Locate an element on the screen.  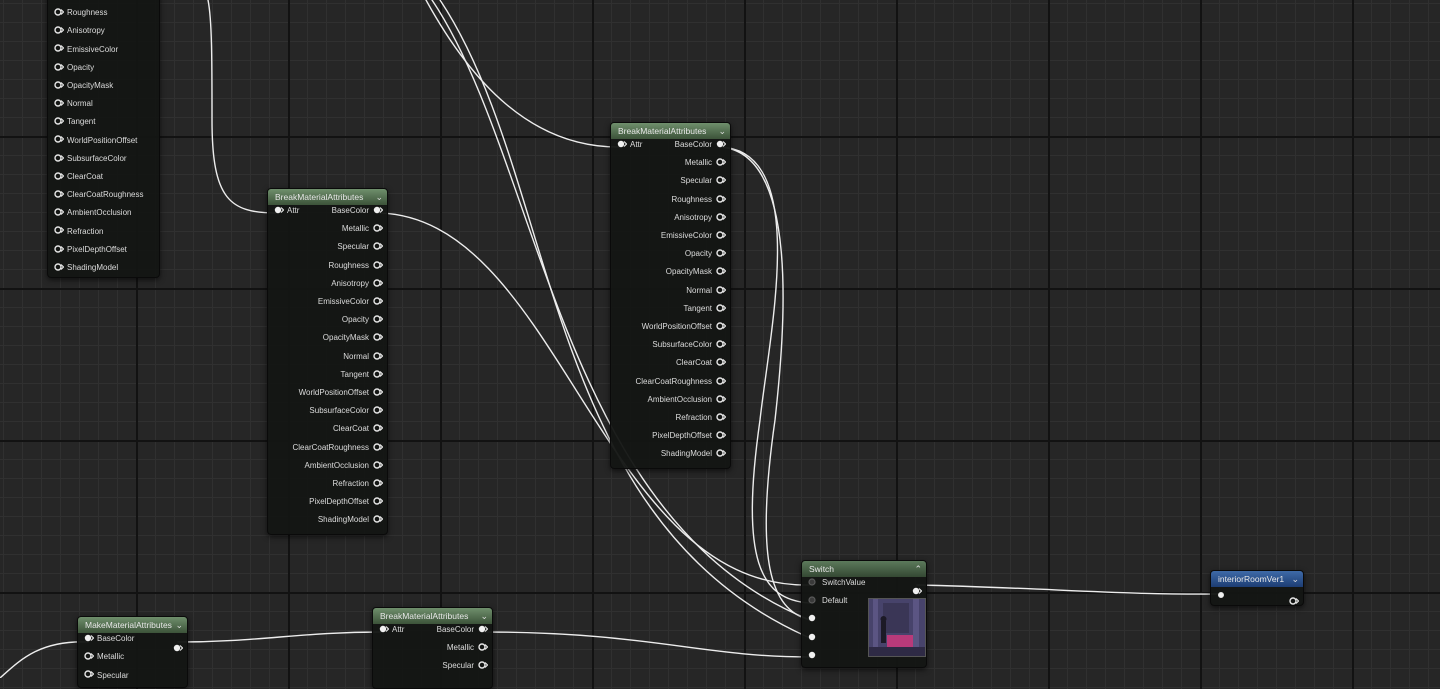
input-pin-row: Anisotropy is located at coordinates (79, 35).